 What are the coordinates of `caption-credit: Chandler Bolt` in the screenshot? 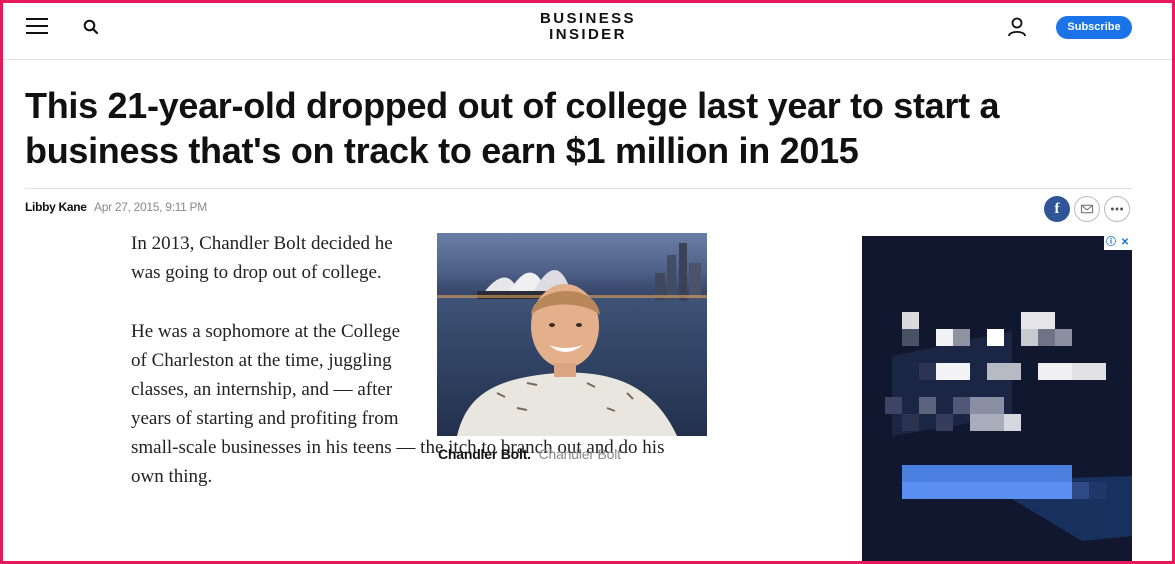 It's located at (579, 454).